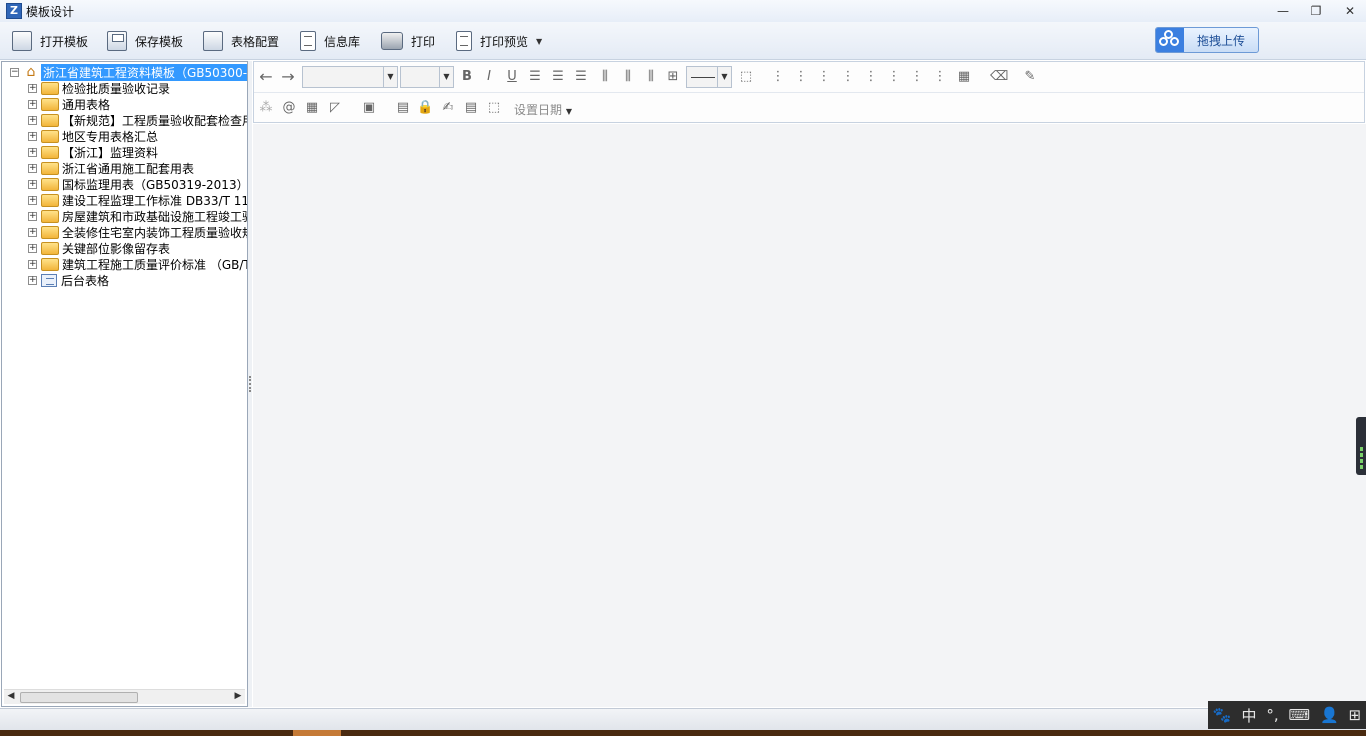 The image size is (1366, 736). I want to click on taskbar-active-item, so click(317, 733).